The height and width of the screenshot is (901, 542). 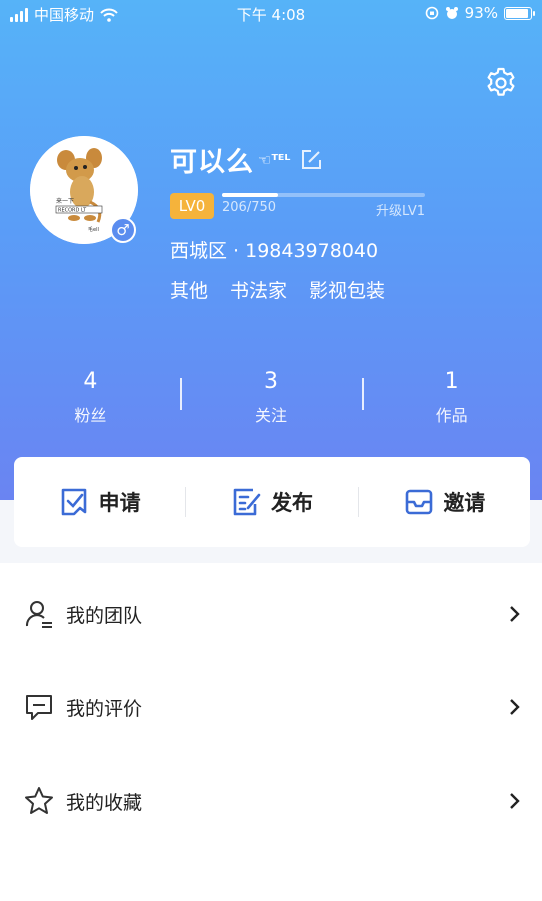 I want to click on avatar-text-1: 来一下, so click(x=65, y=201).